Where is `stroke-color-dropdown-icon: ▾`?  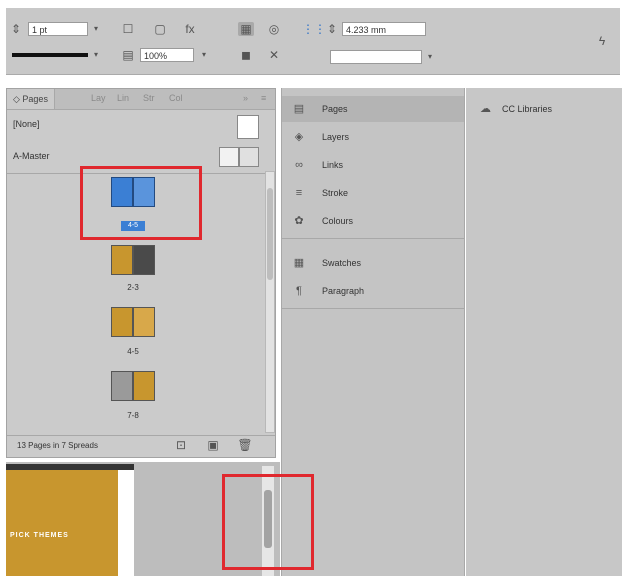 stroke-color-dropdown-icon: ▾ is located at coordinates (430, 57).